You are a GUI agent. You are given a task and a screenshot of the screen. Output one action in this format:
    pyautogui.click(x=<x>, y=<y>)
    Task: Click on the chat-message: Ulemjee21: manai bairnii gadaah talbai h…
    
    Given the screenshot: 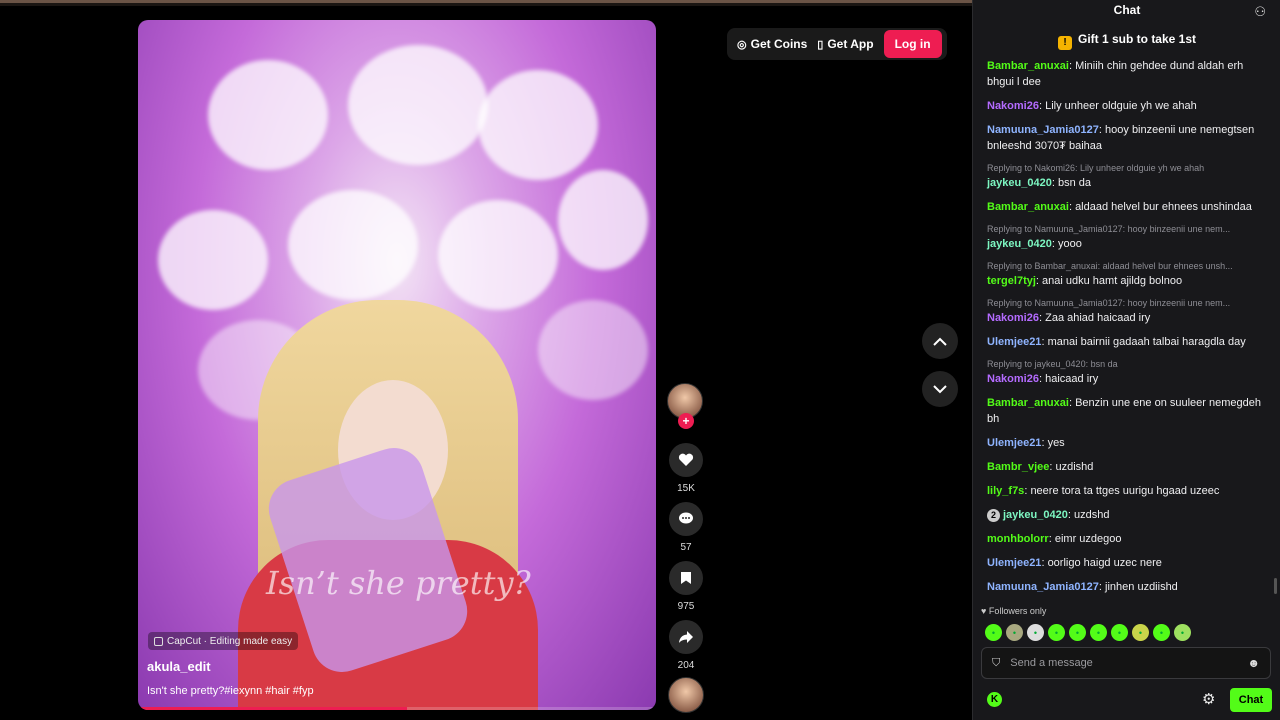 What is the action you would take?
    pyautogui.click(x=1127, y=342)
    